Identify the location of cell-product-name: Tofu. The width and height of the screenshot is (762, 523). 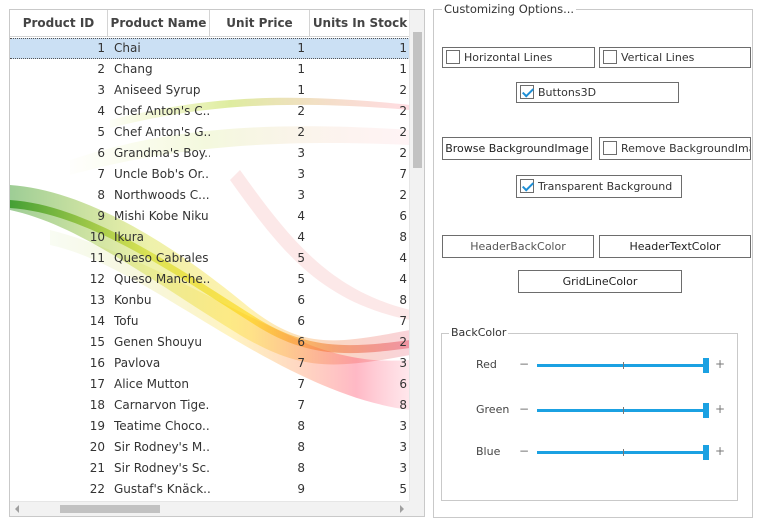
(162, 321).